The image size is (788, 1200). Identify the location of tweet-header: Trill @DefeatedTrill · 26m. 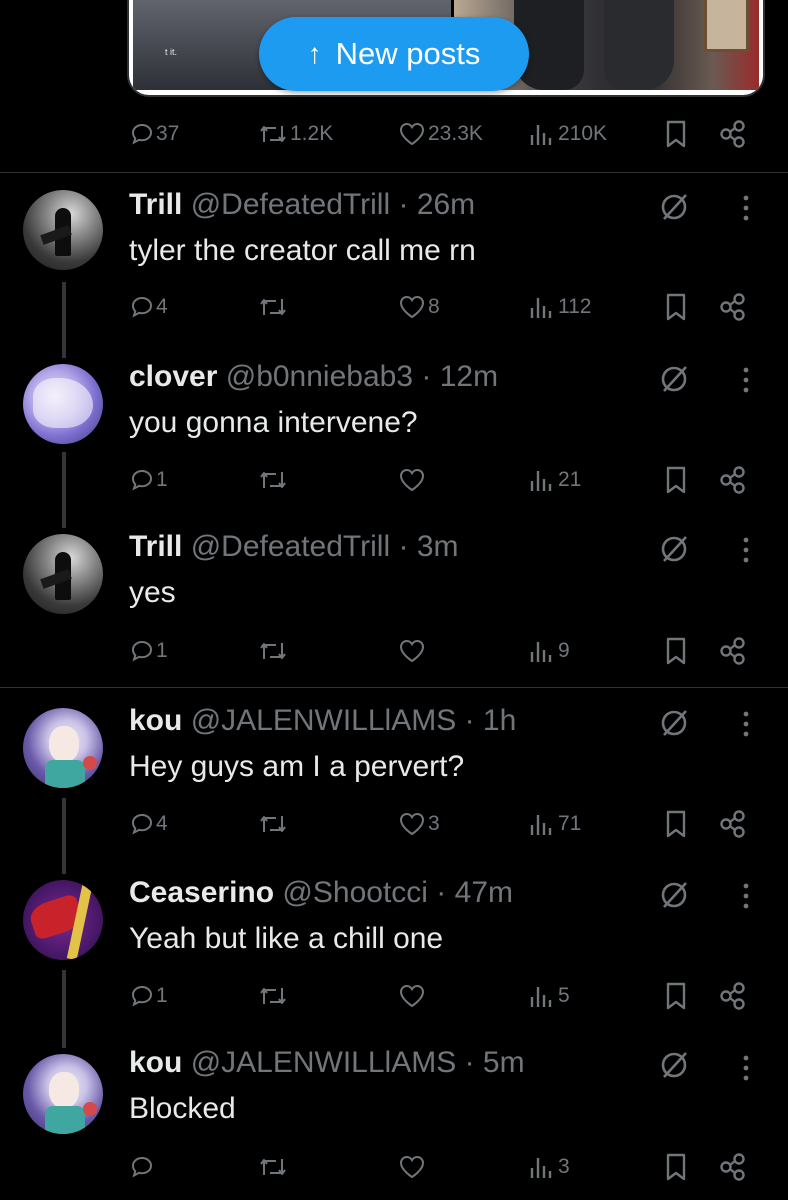
(302, 205).